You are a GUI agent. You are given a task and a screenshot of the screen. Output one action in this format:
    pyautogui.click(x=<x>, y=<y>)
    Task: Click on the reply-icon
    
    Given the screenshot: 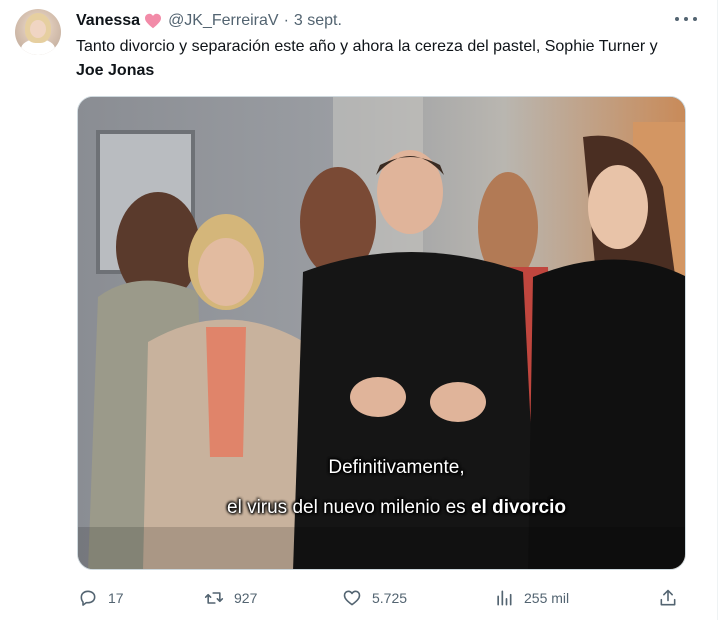 What is the action you would take?
    pyautogui.click(x=88, y=598)
    